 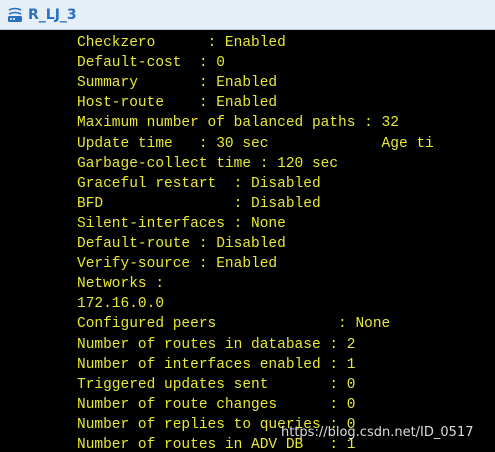 What do you see at coordinates (199, 203) in the screenshot?
I see `terminal-line: BFD : Disabled` at bounding box center [199, 203].